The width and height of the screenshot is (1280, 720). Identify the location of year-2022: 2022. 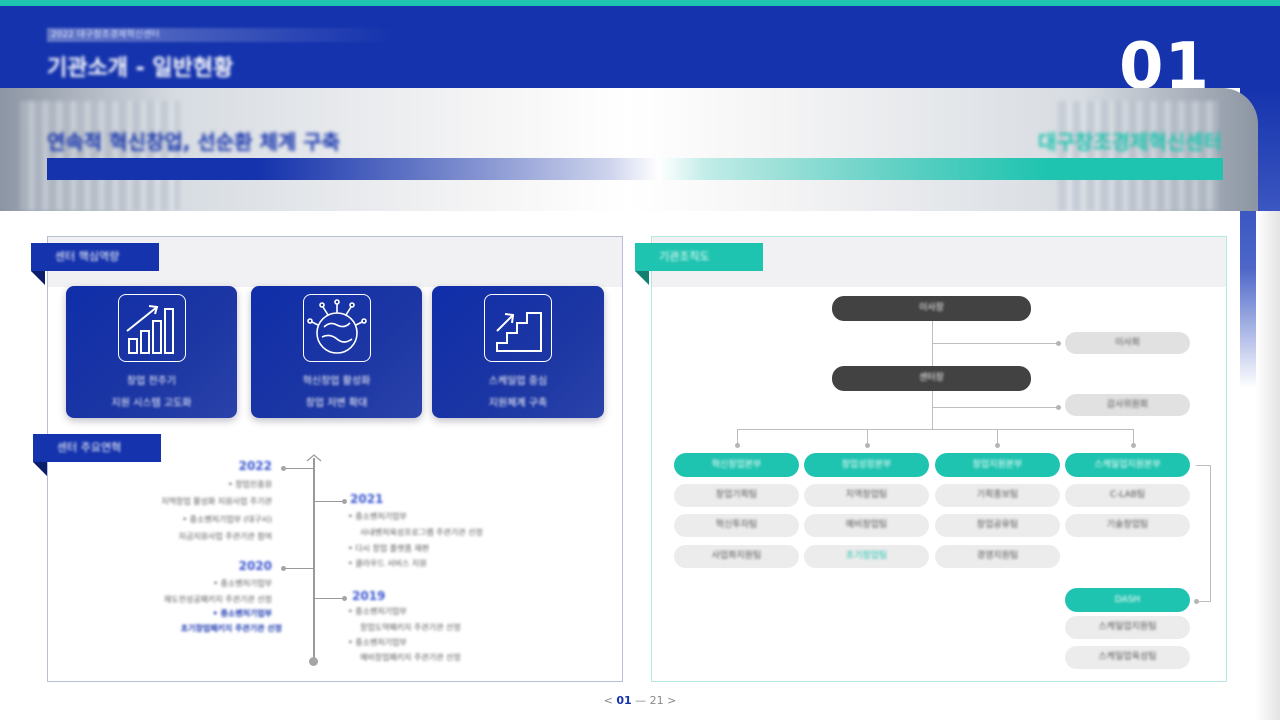
(255, 466).